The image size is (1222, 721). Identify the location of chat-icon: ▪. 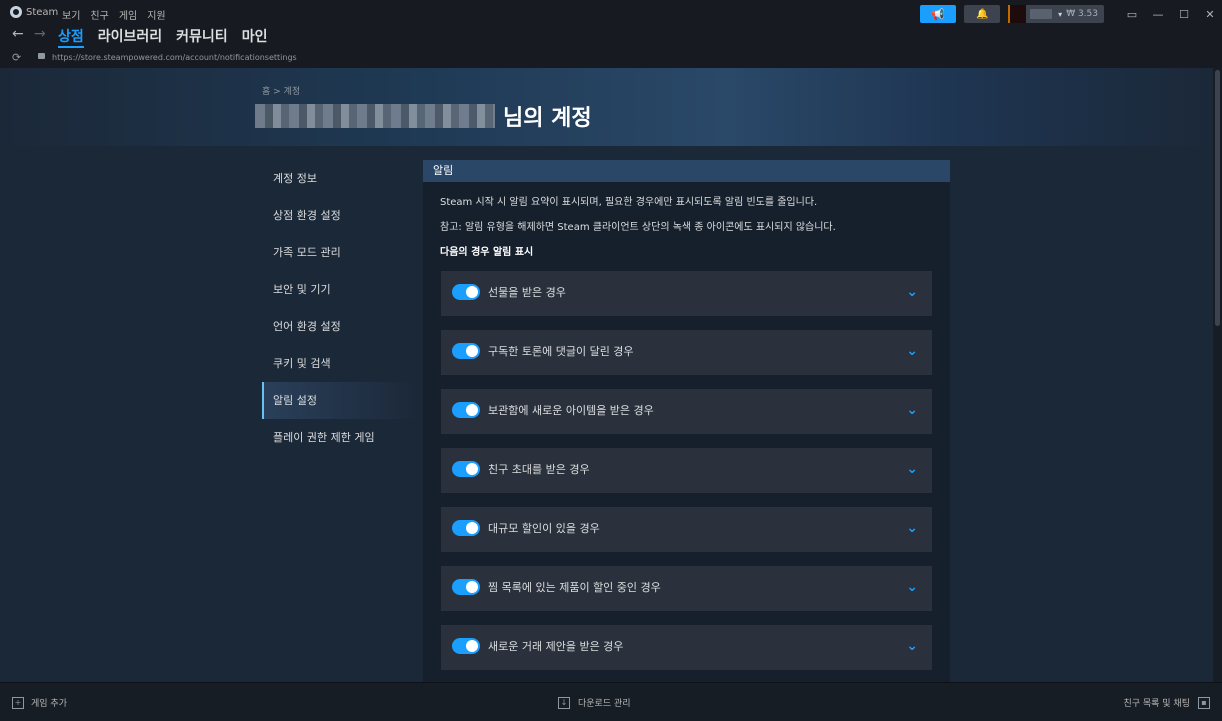
(1204, 702).